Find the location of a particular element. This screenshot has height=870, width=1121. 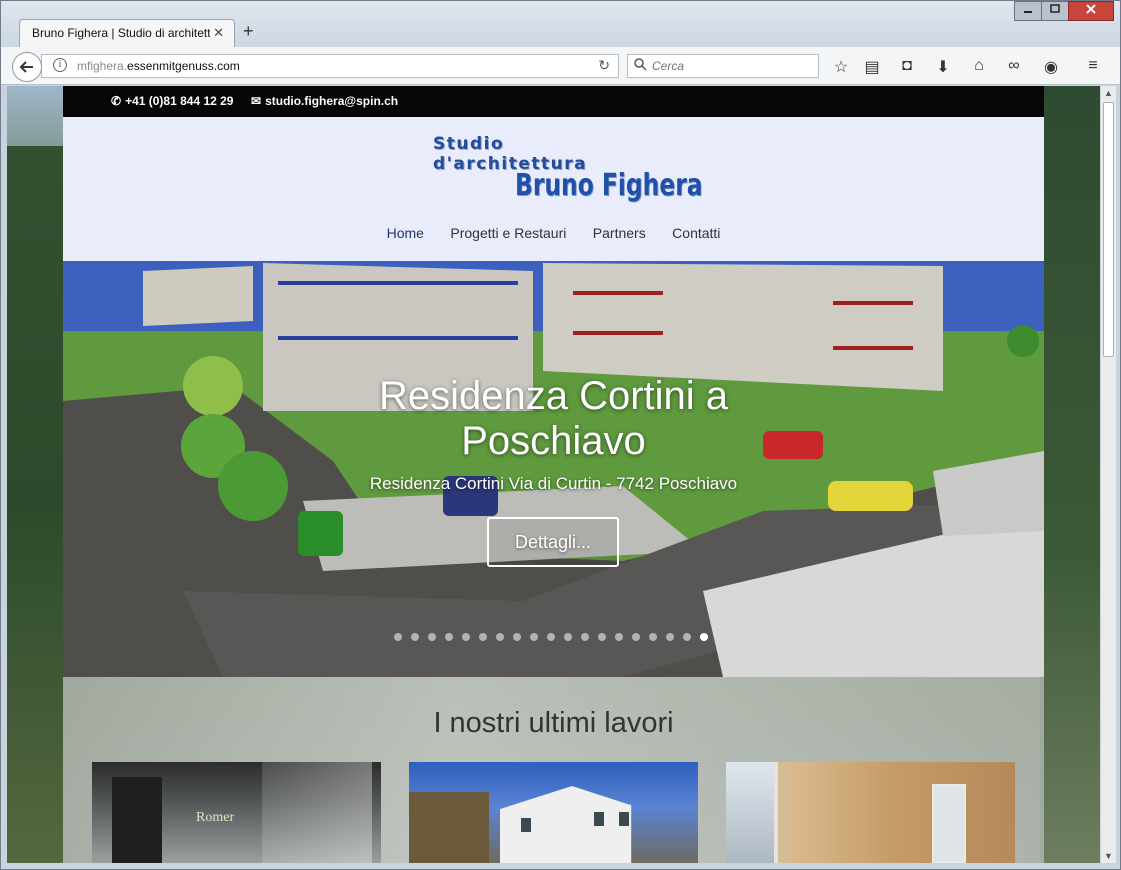

hero-title-line2: Poschiavo is located at coordinates (553, 441).